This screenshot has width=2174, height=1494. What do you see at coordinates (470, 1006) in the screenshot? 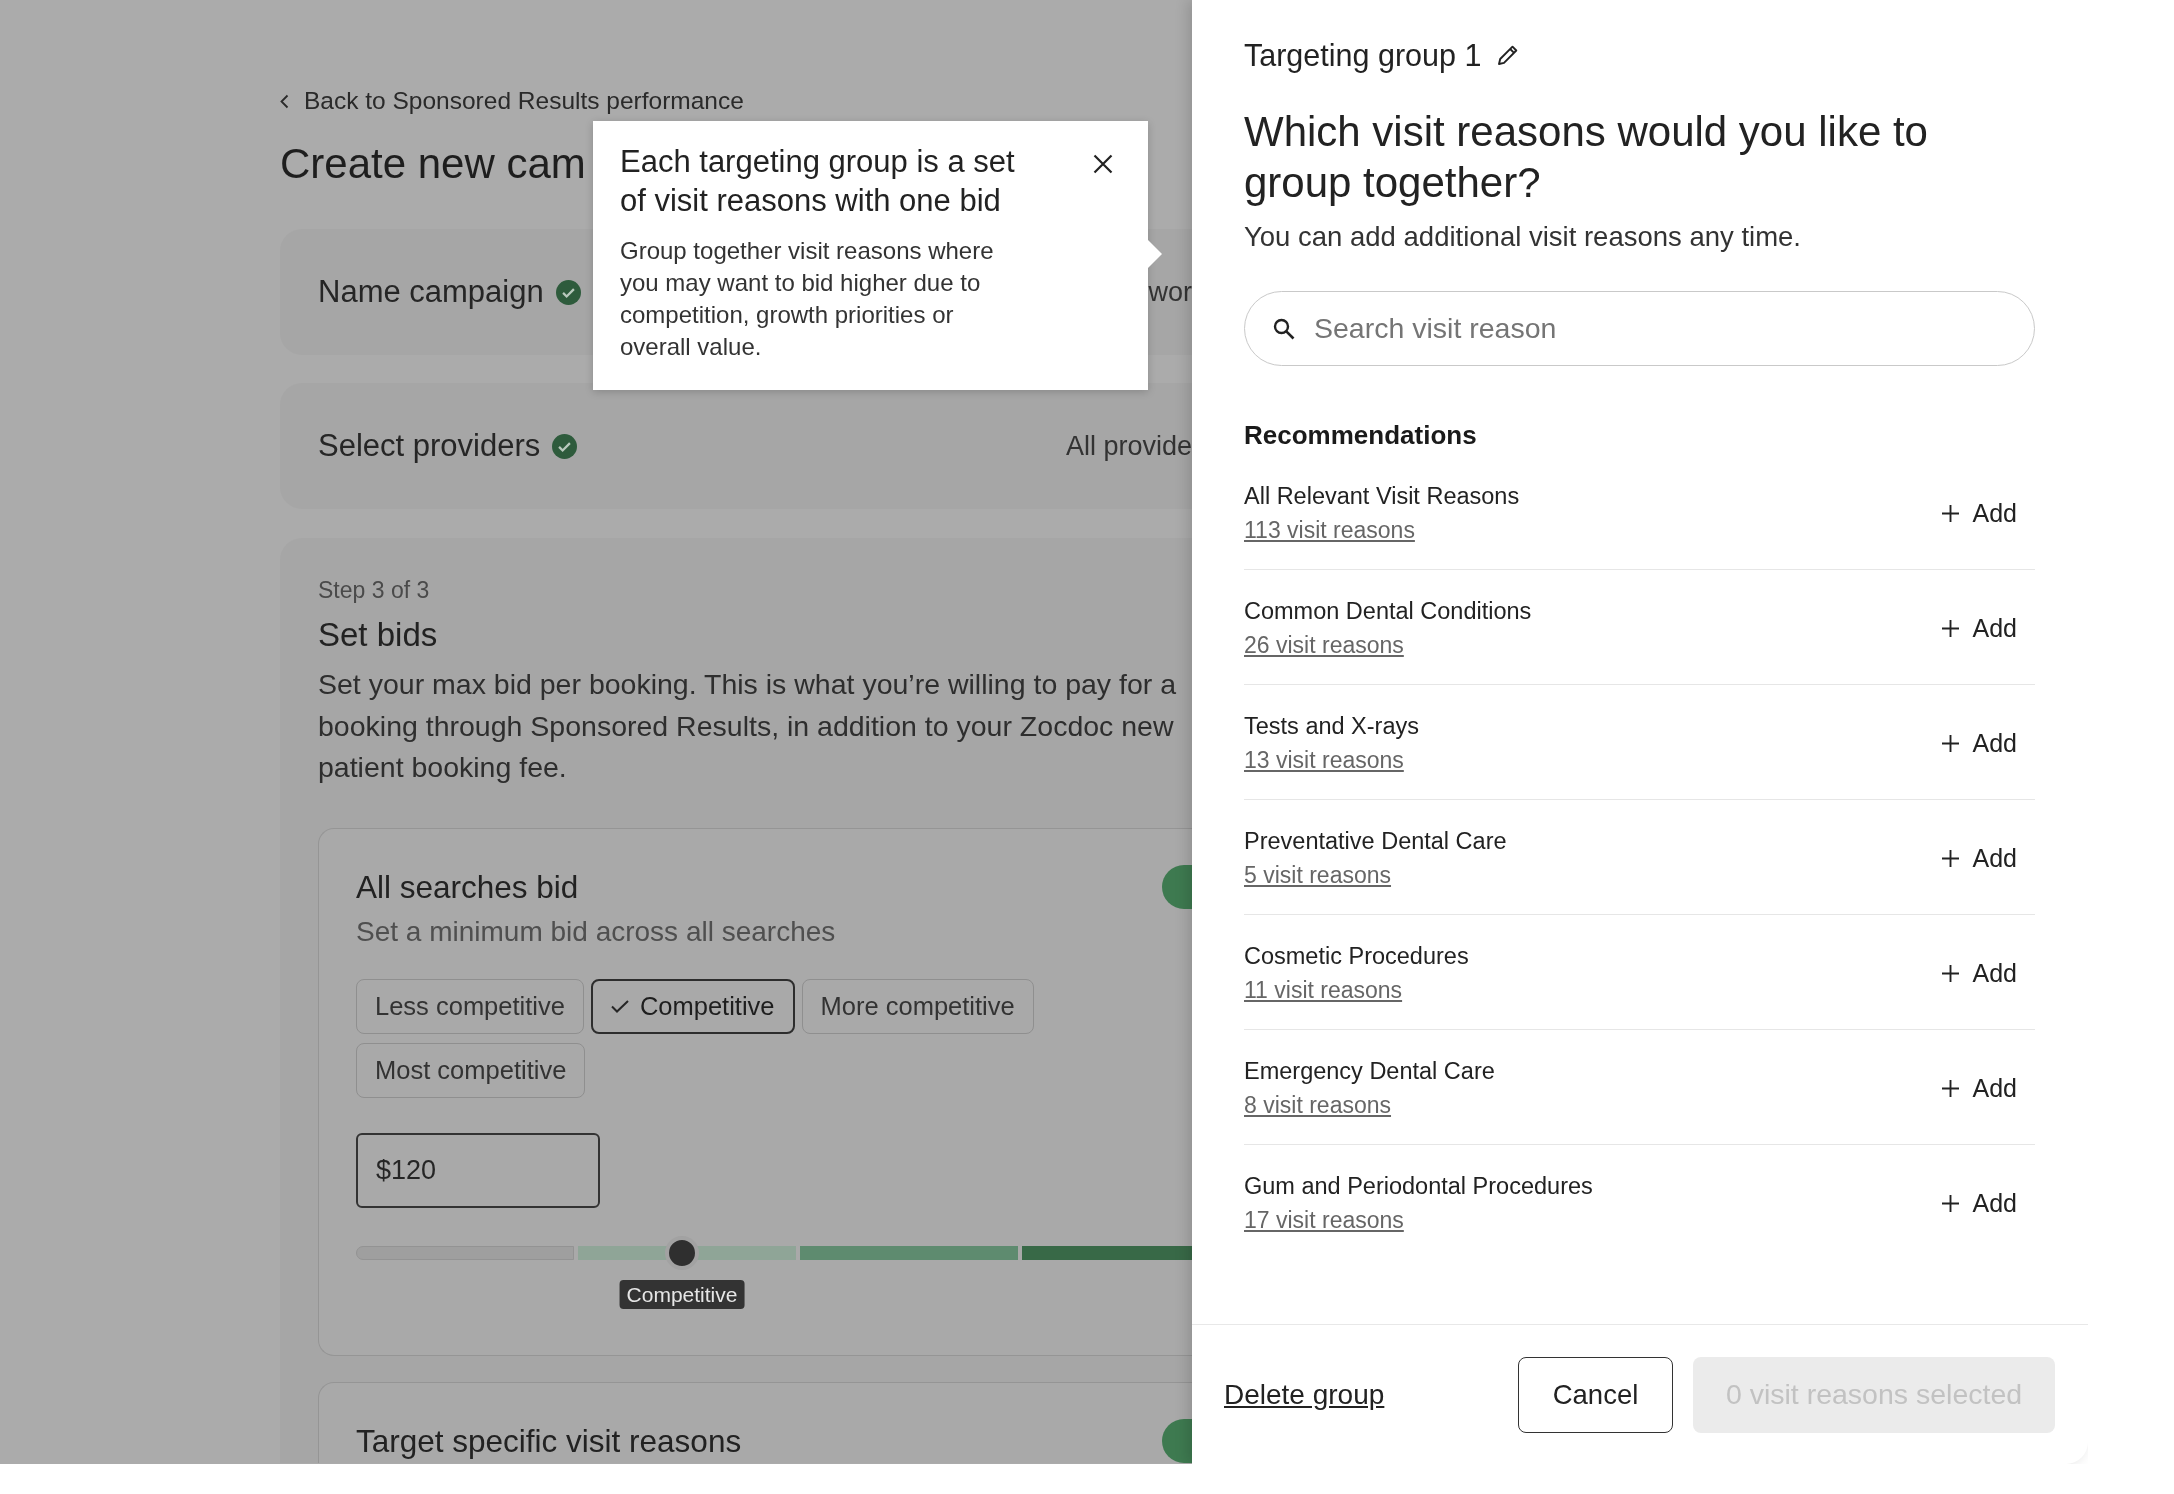
I see `option-chip: Less competitive` at bounding box center [470, 1006].